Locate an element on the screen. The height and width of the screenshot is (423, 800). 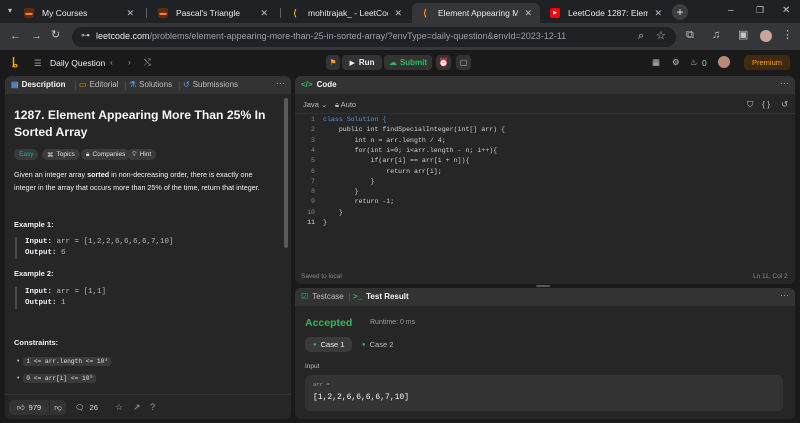
like-count: 979 is located at coordinates (35, 407).